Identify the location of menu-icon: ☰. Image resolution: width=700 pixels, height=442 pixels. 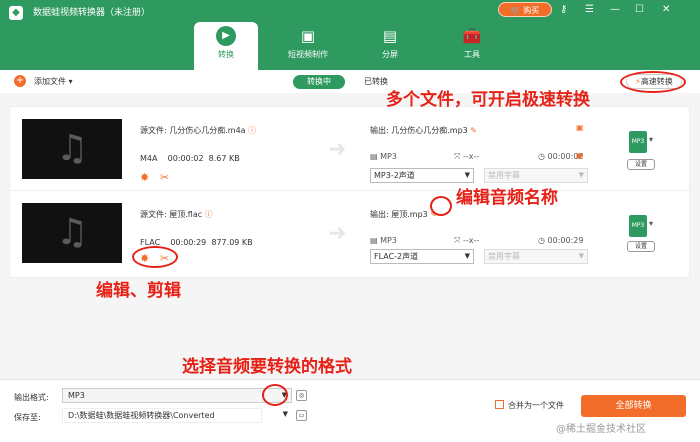
(589, 10).